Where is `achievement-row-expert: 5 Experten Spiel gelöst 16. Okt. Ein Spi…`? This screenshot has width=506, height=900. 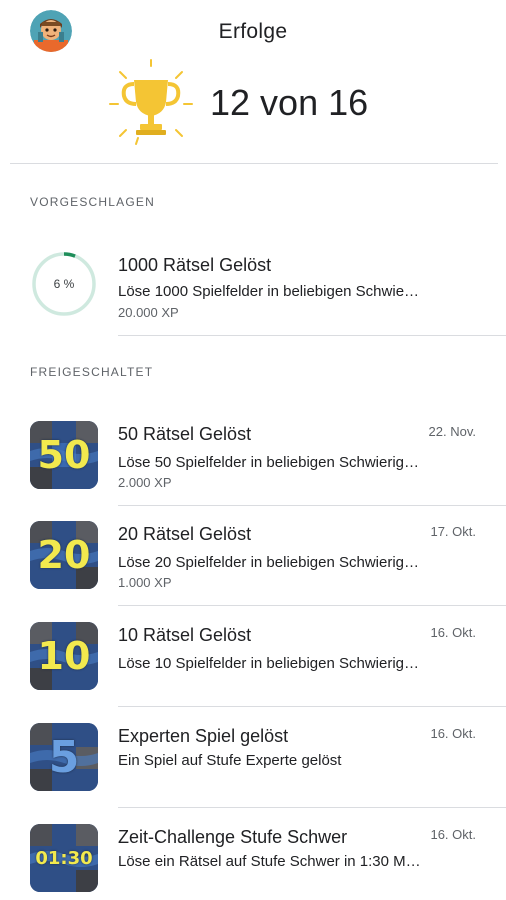
achievement-row-expert: 5 Experten Spiel gelöst 16. Okt. Ein Spi… is located at coordinates (253, 773).